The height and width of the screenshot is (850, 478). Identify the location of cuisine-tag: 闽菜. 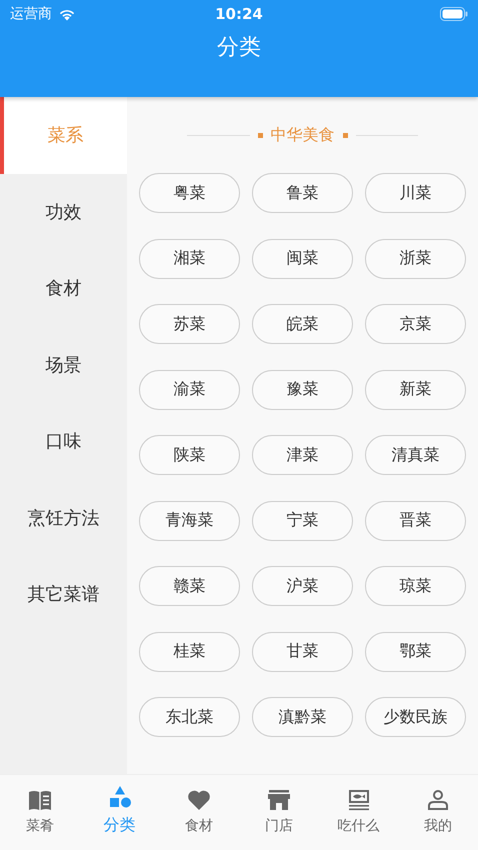
(302, 258).